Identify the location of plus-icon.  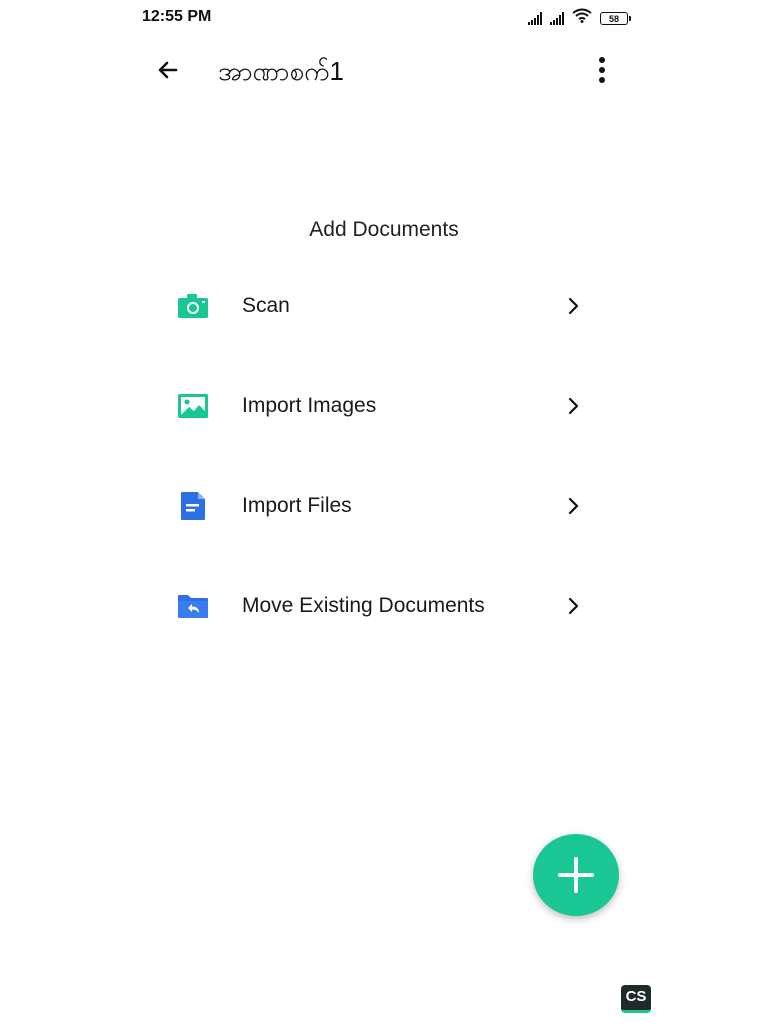
(576, 875).